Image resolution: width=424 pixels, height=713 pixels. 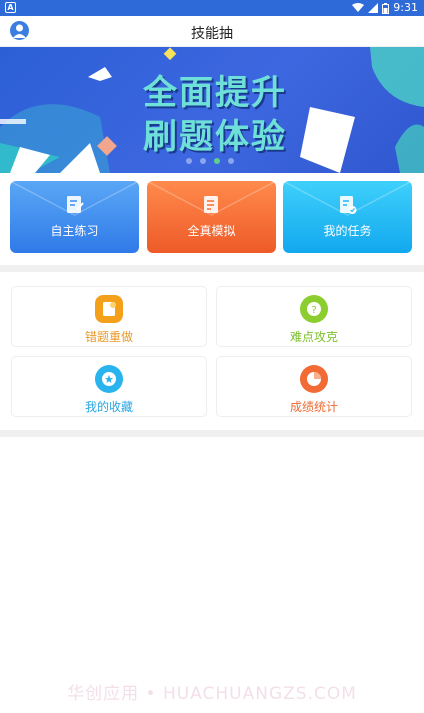 I want to click on tile-label: 我的收藏, so click(x=108, y=407).